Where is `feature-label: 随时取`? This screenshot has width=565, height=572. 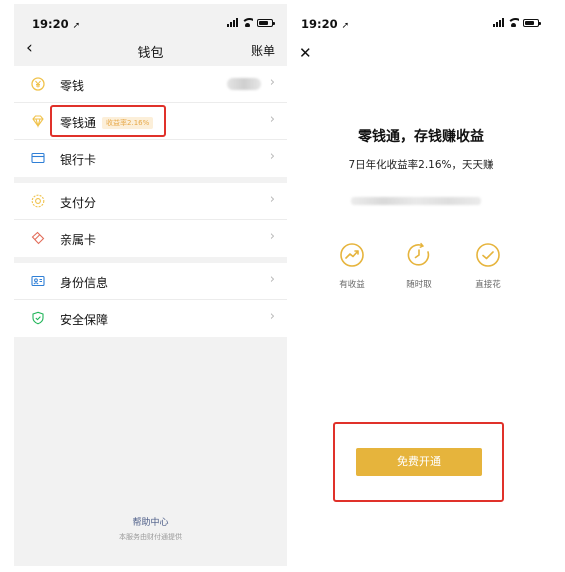 feature-label: 随时取 is located at coordinates (419, 285).